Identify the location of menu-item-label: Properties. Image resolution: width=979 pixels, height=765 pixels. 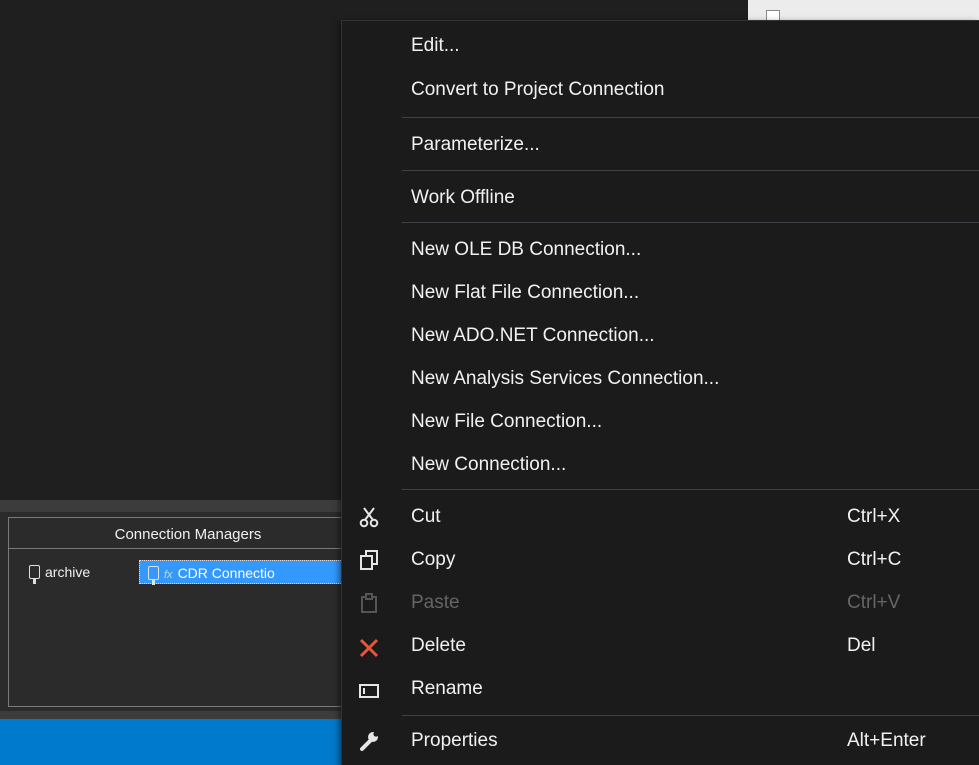
(454, 740).